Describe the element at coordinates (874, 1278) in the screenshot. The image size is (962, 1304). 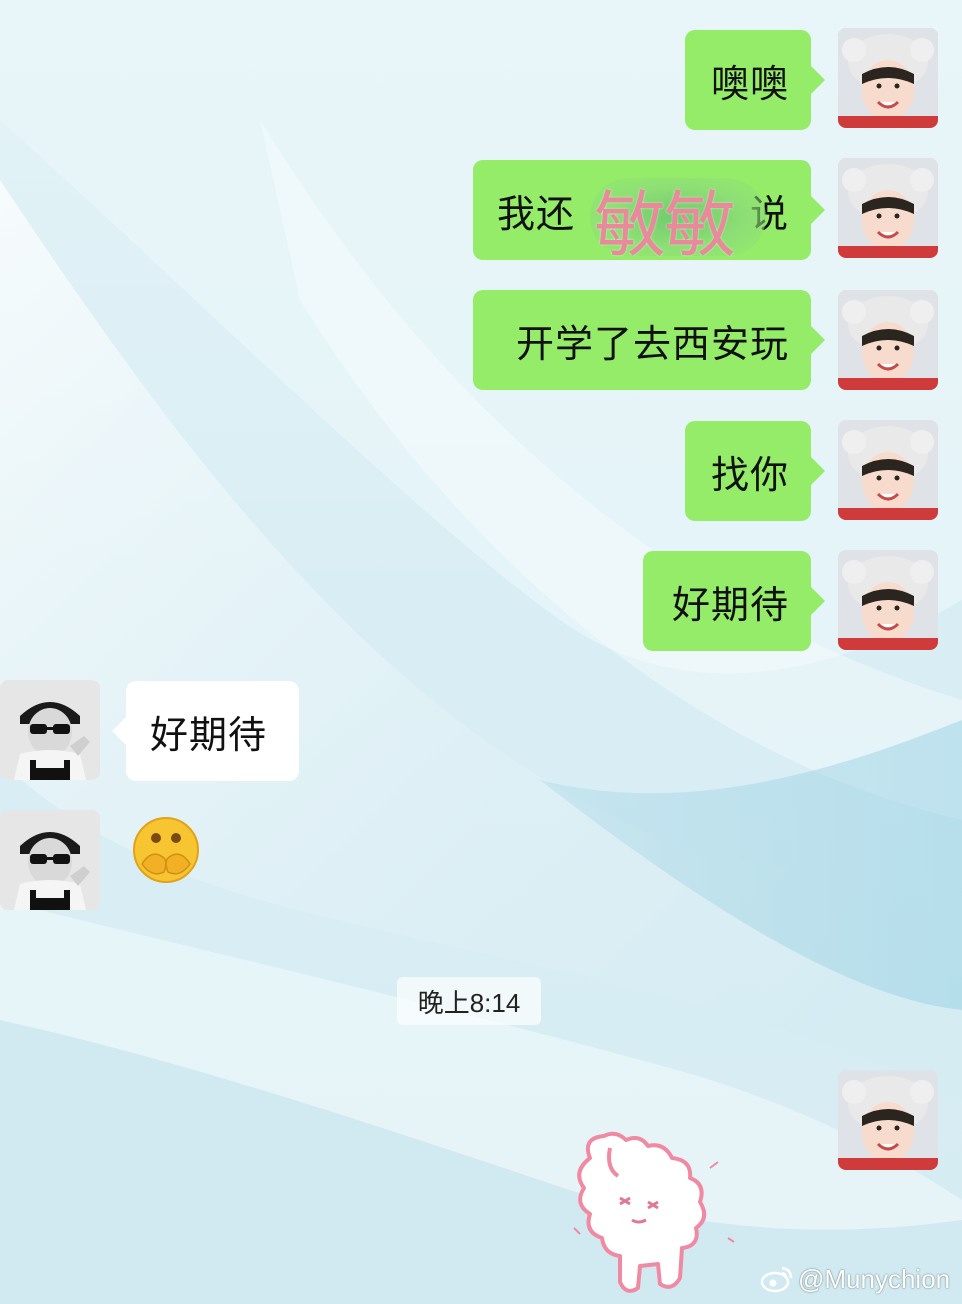
I see `watermark-handle: @Munychion` at that location.